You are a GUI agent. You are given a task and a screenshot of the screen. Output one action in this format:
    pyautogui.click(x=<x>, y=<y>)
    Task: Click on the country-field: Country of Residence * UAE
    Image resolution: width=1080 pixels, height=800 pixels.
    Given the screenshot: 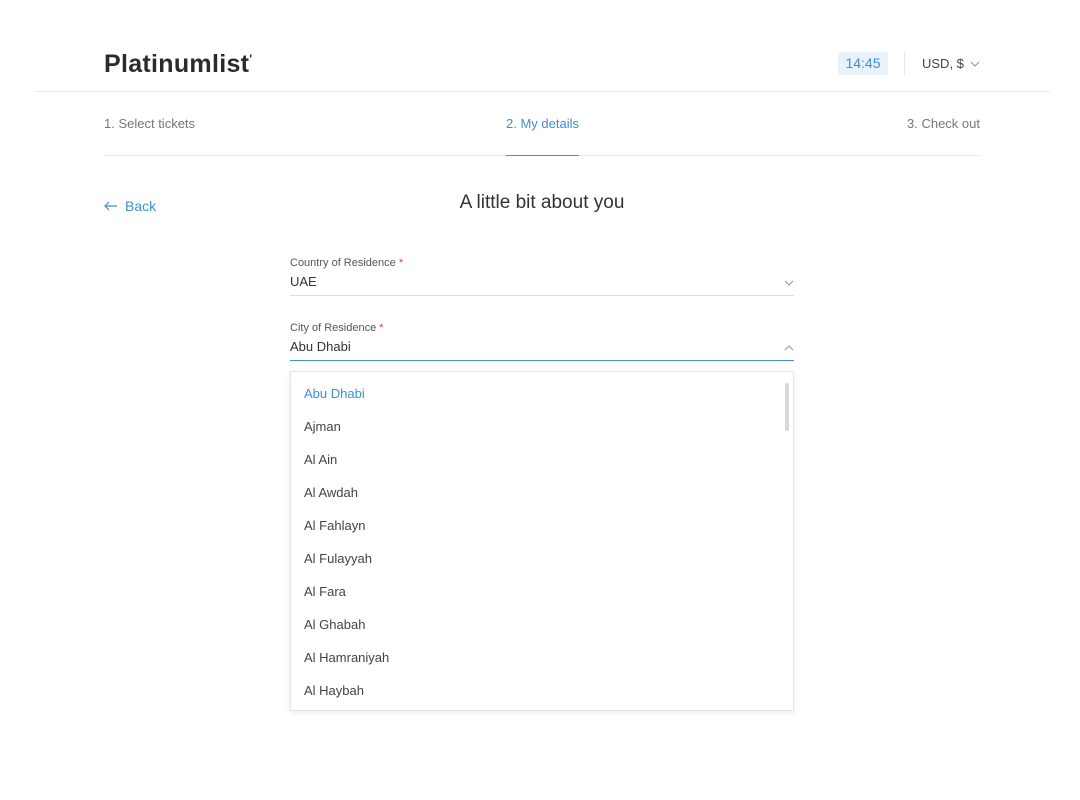 What is the action you would take?
    pyautogui.click(x=542, y=276)
    